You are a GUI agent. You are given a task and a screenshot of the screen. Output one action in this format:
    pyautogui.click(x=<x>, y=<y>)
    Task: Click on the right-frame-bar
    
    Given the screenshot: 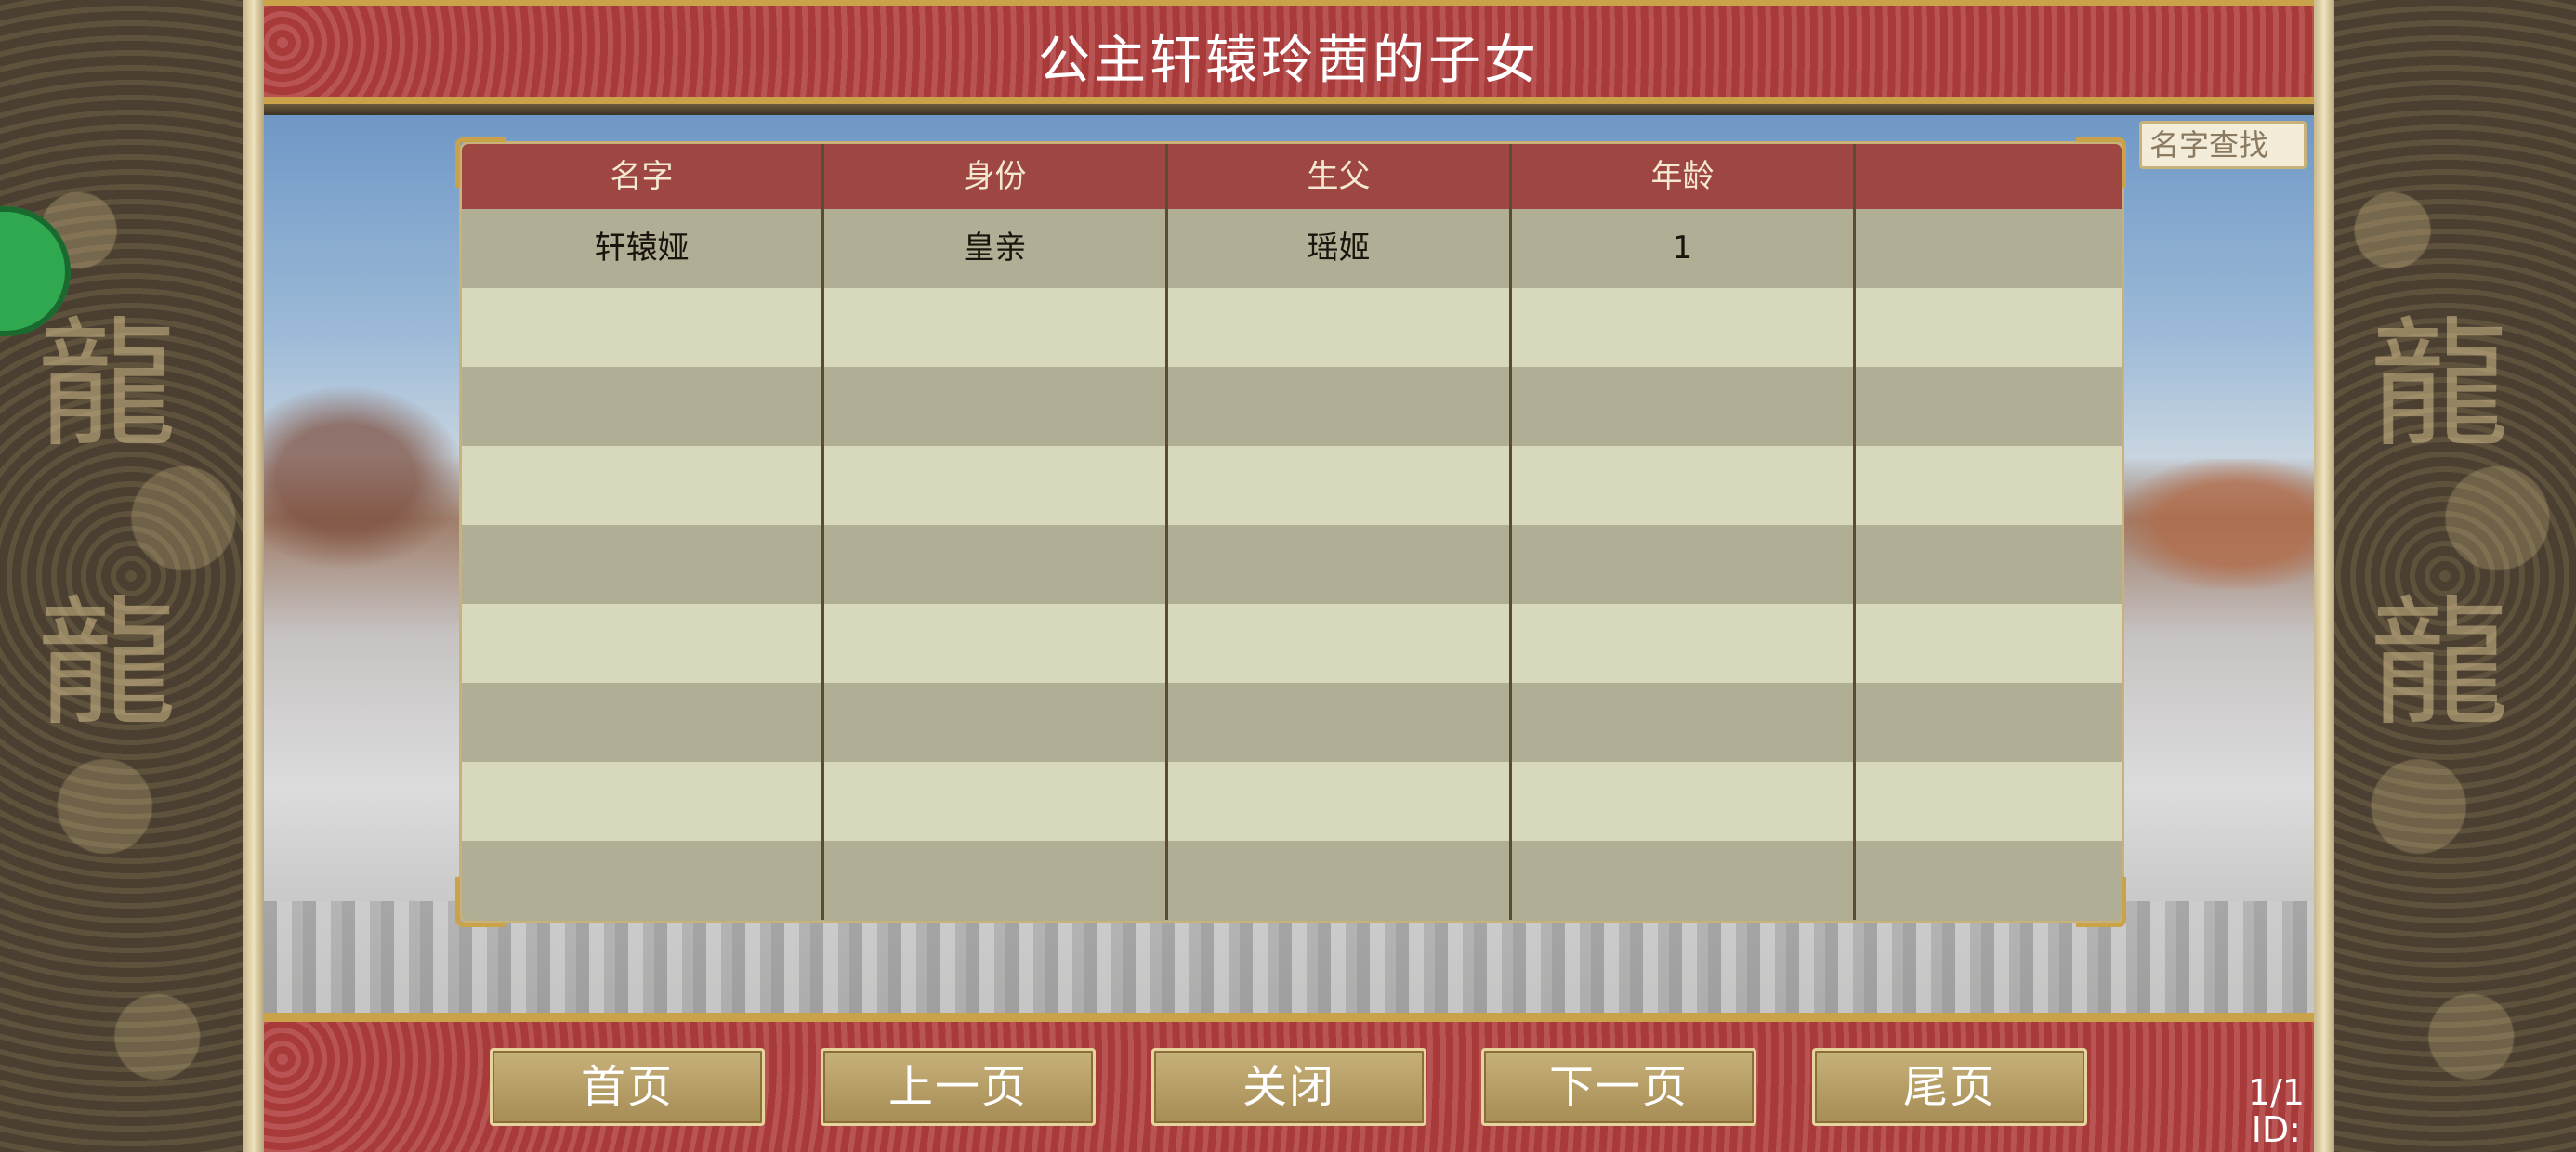 What is the action you would take?
    pyautogui.click(x=2324, y=576)
    